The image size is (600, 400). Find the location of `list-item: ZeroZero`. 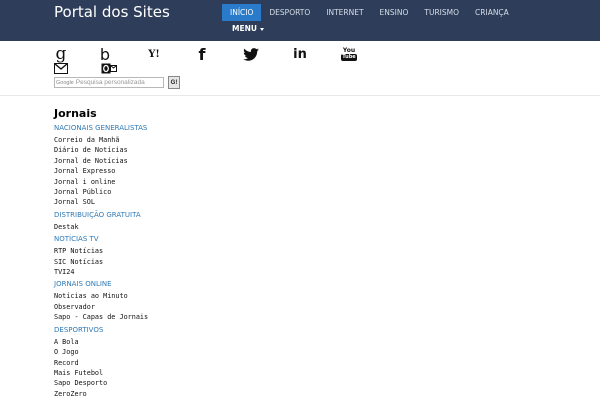

list-item: ZeroZero is located at coordinates (204, 394).